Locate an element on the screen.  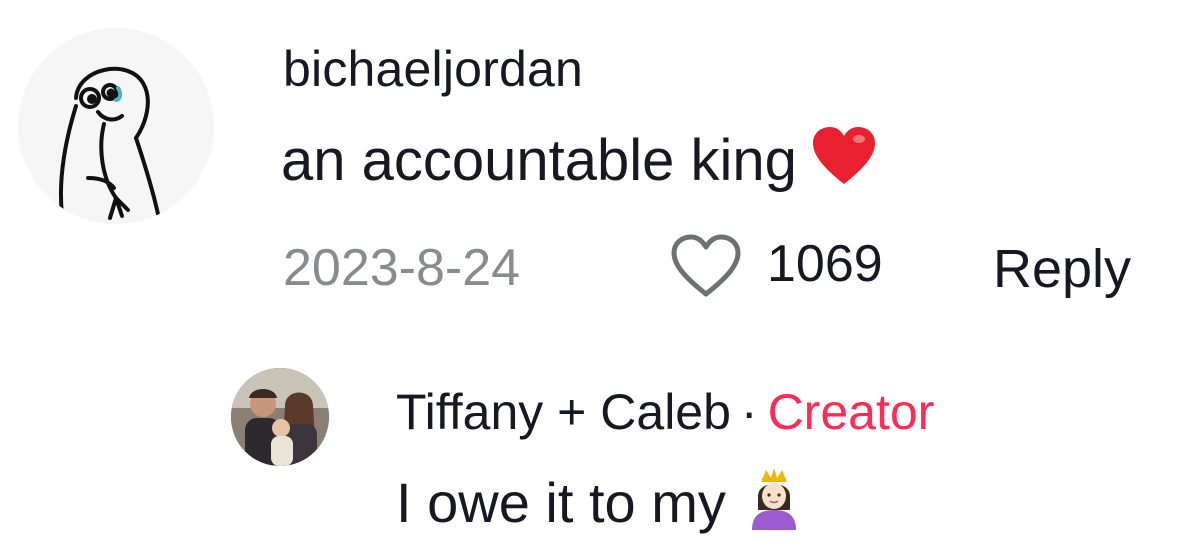
reply-text: I owe it to my is located at coordinates (600, 504).